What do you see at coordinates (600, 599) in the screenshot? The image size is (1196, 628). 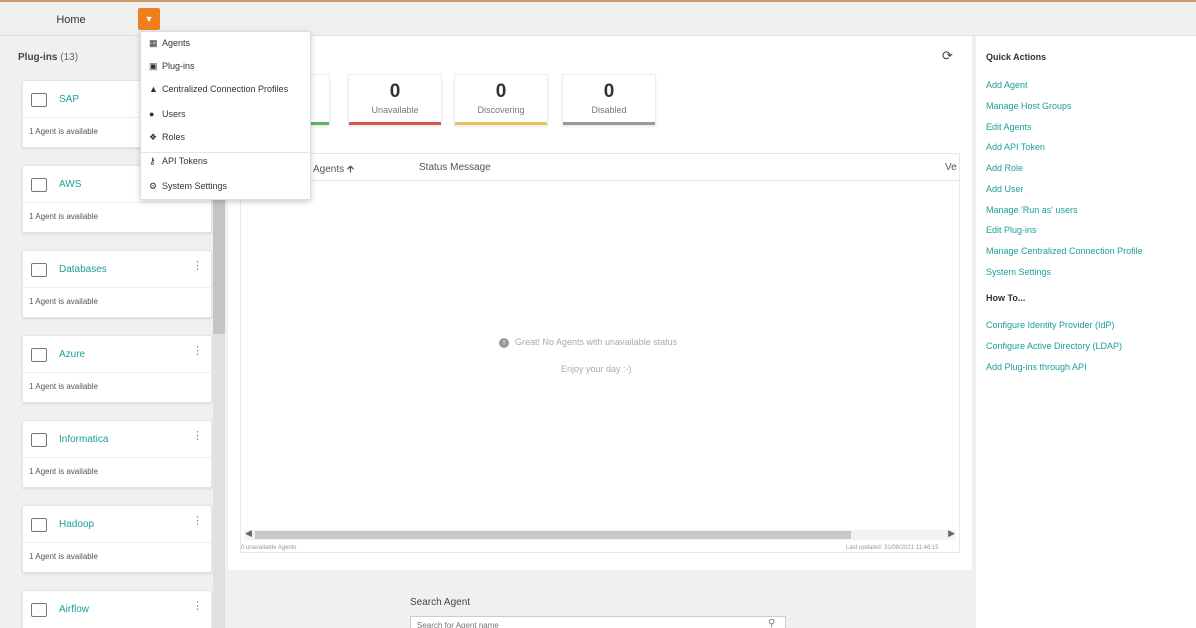 I see `search-agent-section: Search Agent ⚲` at bounding box center [600, 599].